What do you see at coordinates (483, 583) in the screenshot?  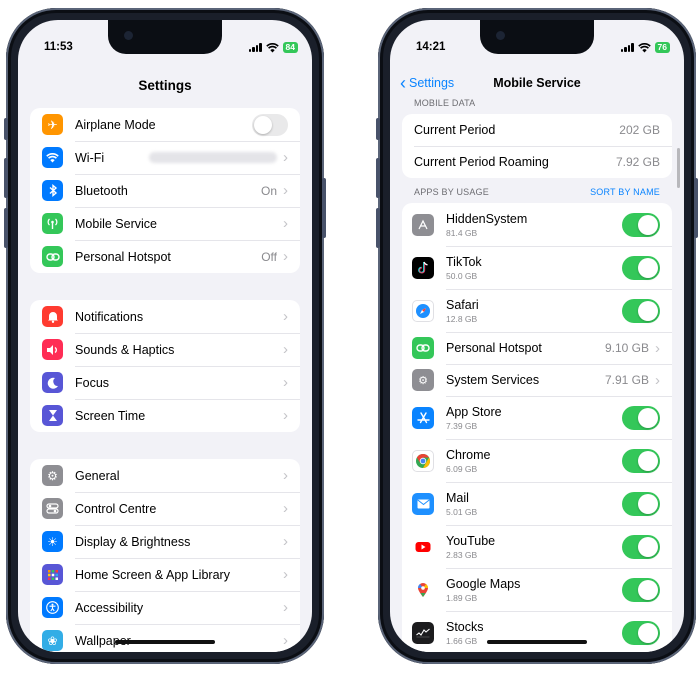 I see `app-name: Google Maps` at bounding box center [483, 583].